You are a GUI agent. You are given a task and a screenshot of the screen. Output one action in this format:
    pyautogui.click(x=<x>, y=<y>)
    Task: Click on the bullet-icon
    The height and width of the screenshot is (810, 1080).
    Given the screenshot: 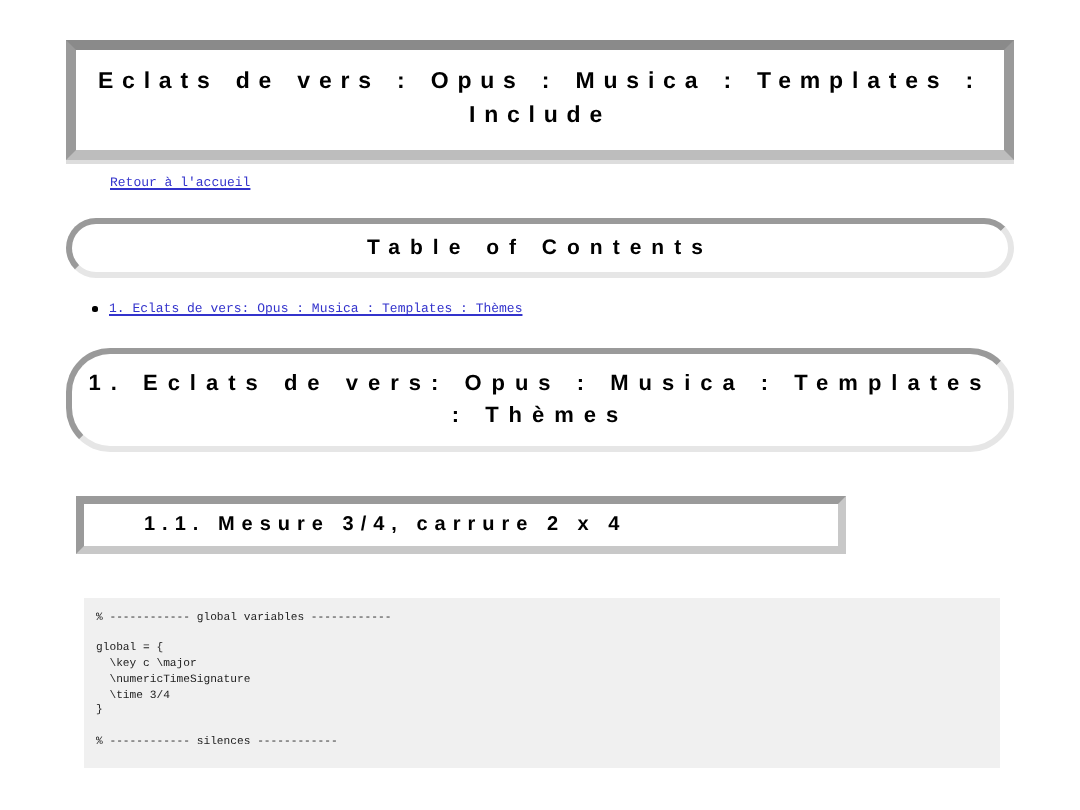 What is the action you would take?
    pyautogui.click(x=94, y=309)
    